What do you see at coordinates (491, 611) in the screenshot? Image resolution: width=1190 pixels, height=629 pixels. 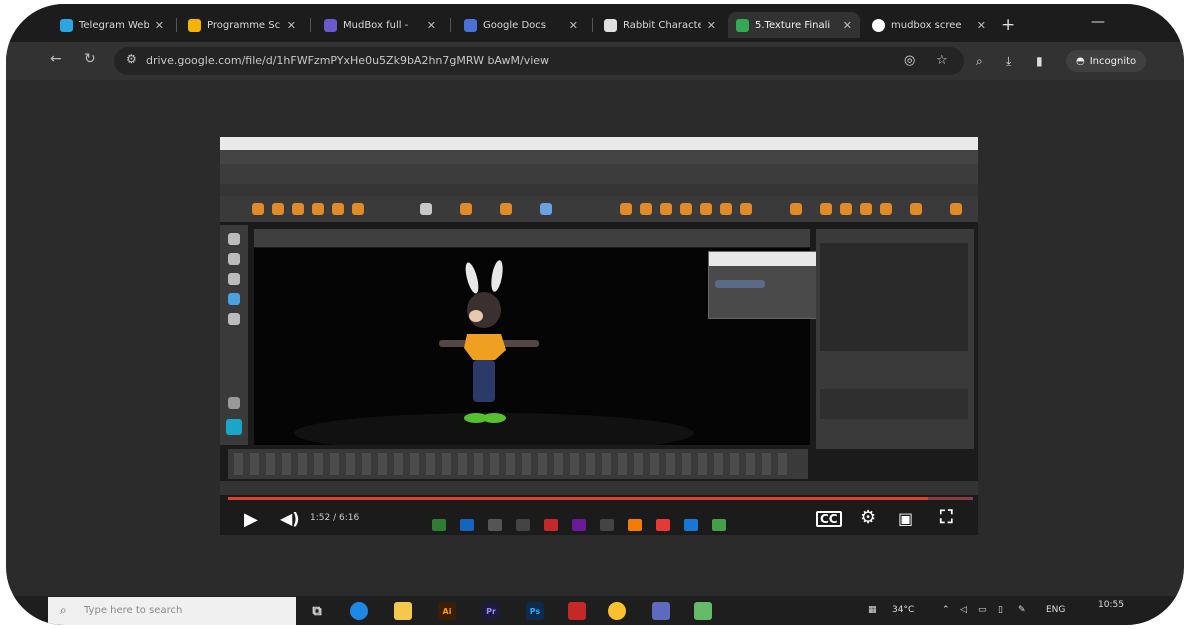 I see `premiere-icon: Pr` at bounding box center [491, 611].